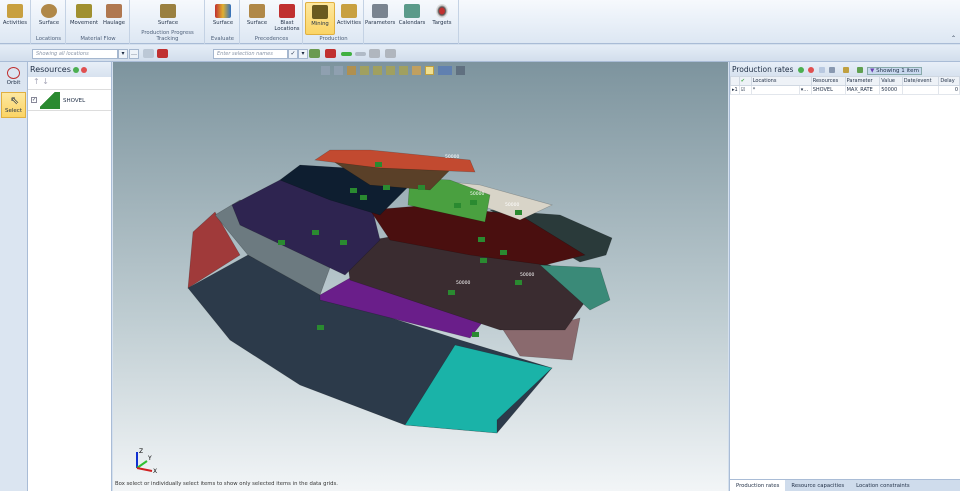  What do you see at coordinates (84, 11) in the screenshot?
I see `movement-icon` at bounding box center [84, 11].